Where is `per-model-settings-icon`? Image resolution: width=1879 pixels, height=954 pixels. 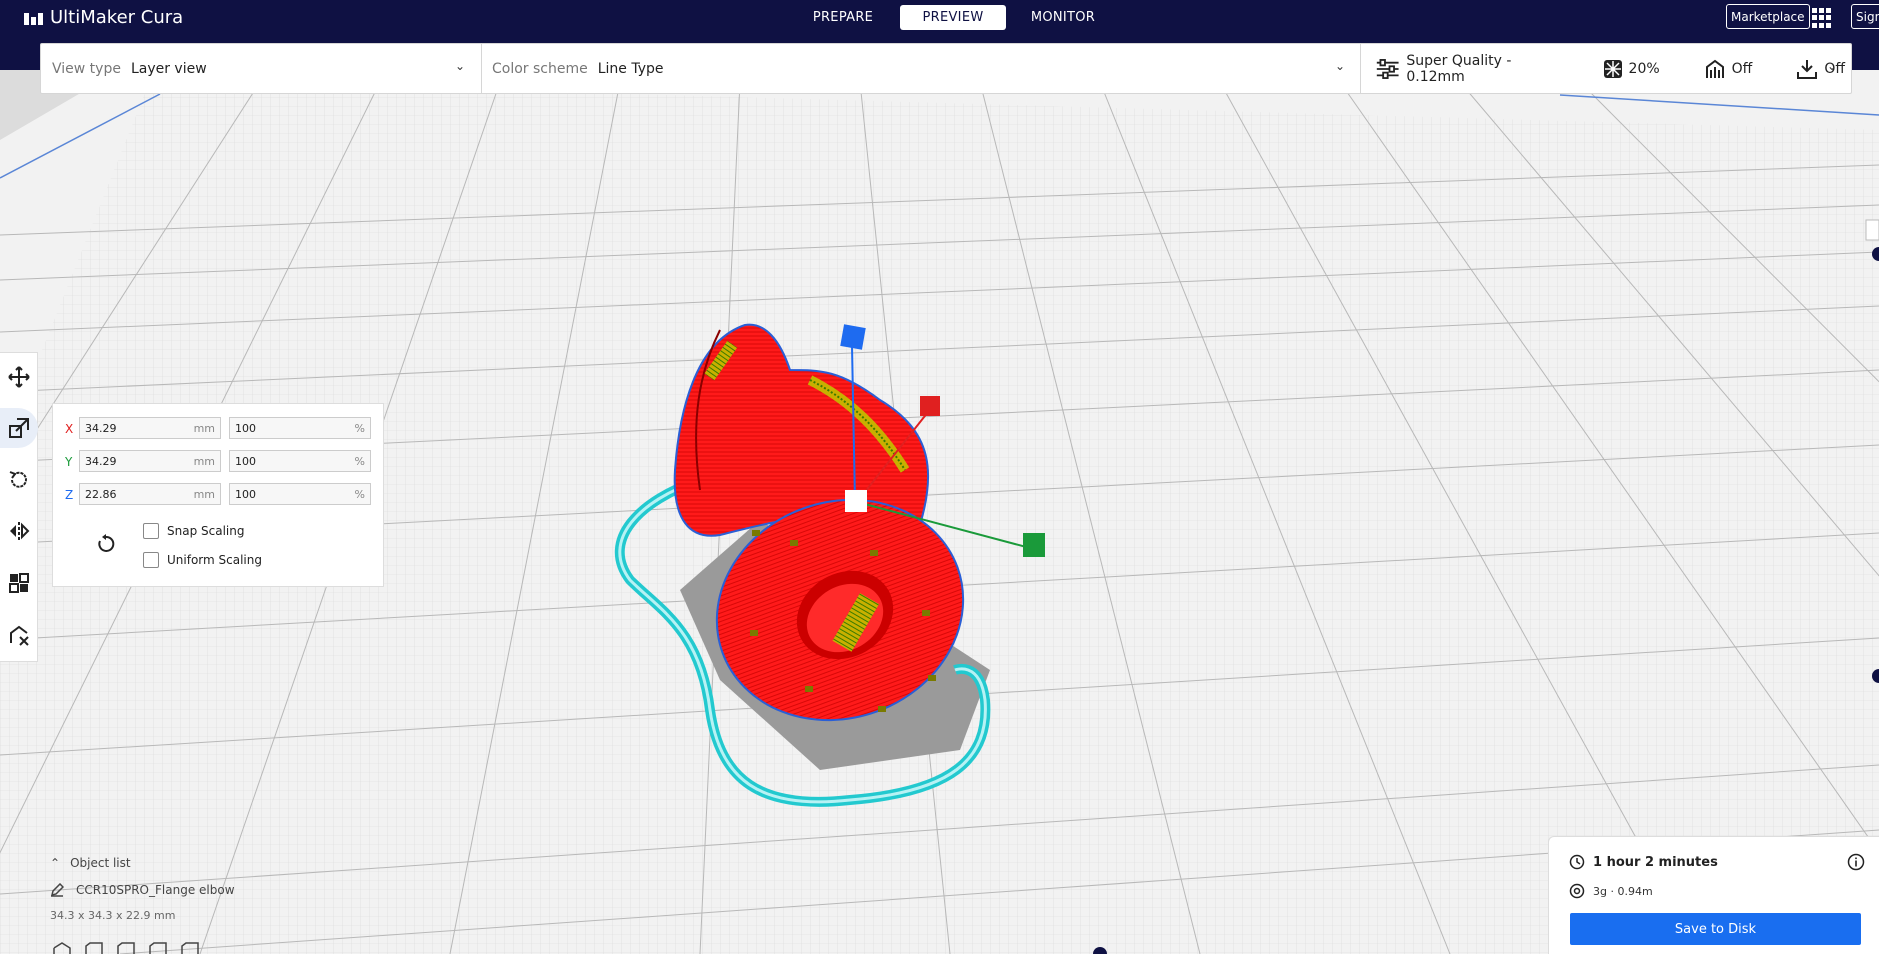
per-model-settings-icon is located at coordinates (19, 583).